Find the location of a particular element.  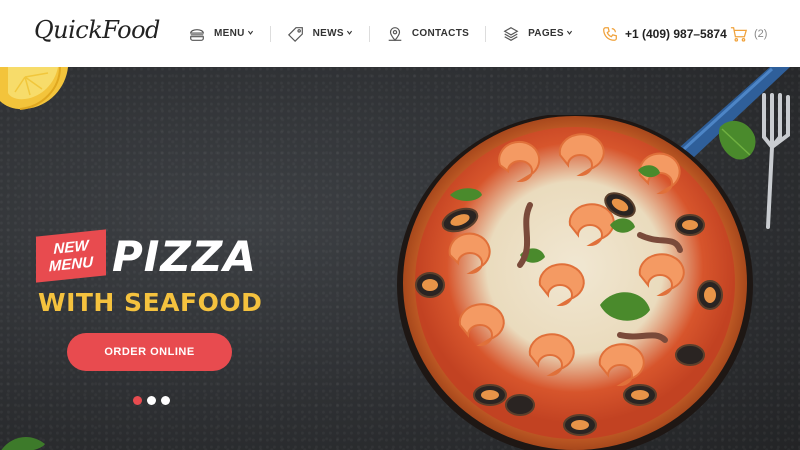

phone-link: +1 (409) 987–5874 is located at coordinates (664, 33).